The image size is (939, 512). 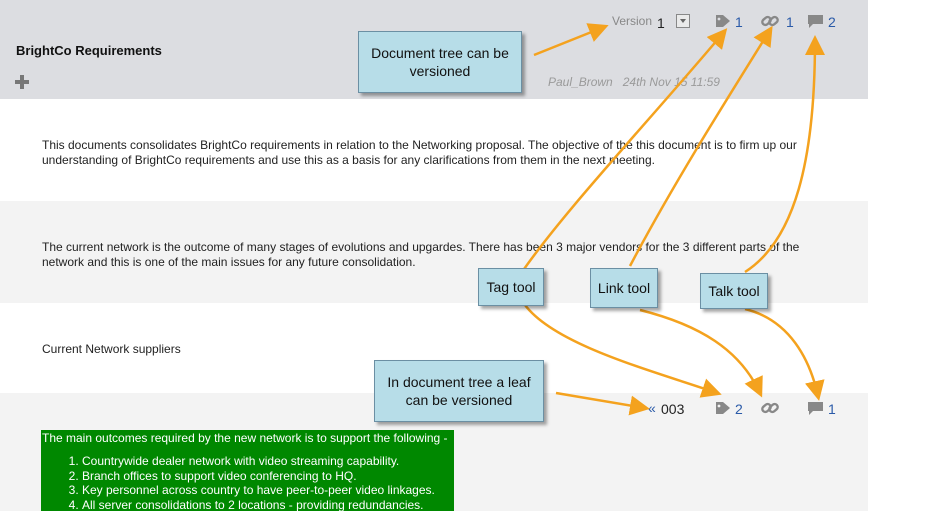 What do you see at coordinates (422, 349) in the screenshot?
I see `paragraph-text-3: Current Network suppliers` at bounding box center [422, 349].